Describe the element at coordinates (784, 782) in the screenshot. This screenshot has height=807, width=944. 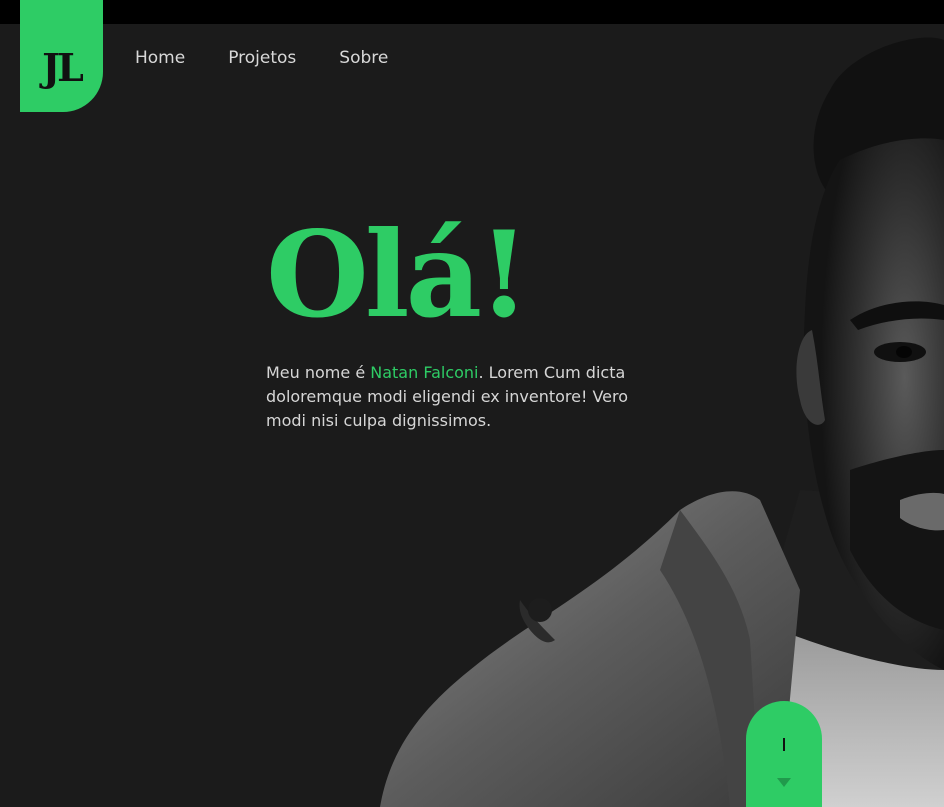
I see `chevron-down-icon` at that location.